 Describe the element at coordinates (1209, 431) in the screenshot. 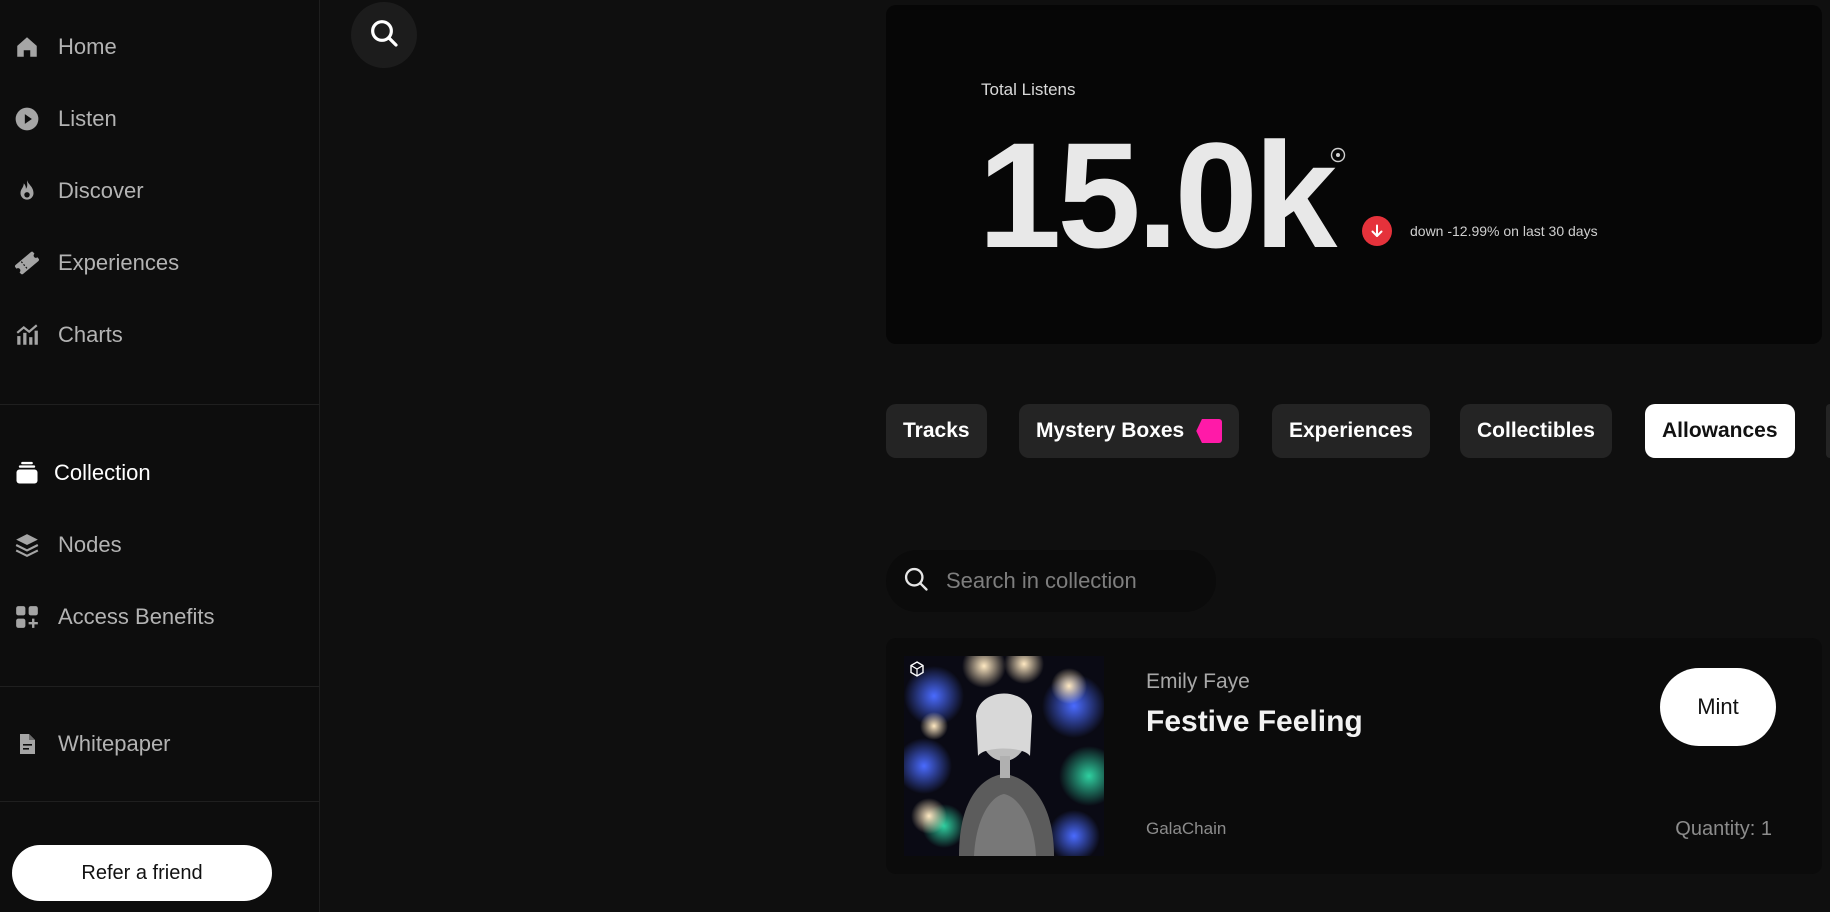

I see `tag-icon` at that location.